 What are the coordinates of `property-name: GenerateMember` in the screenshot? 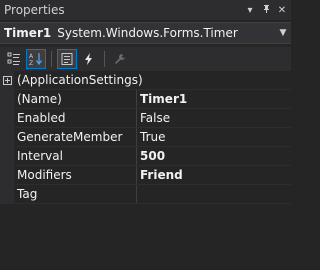 It's located at (75, 137).